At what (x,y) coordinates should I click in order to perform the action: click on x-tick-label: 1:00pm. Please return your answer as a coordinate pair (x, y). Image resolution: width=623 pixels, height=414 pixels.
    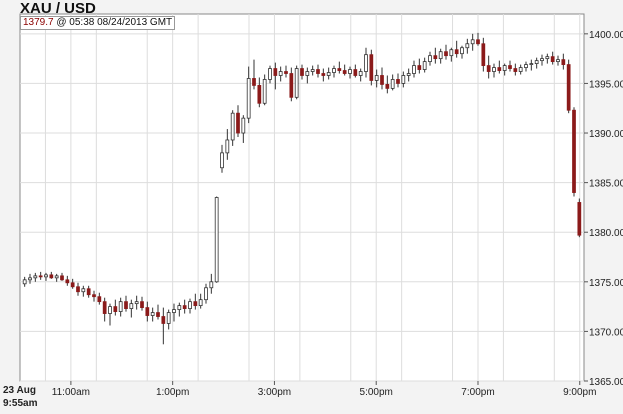
    Looking at the image, I should click on (172, 392).